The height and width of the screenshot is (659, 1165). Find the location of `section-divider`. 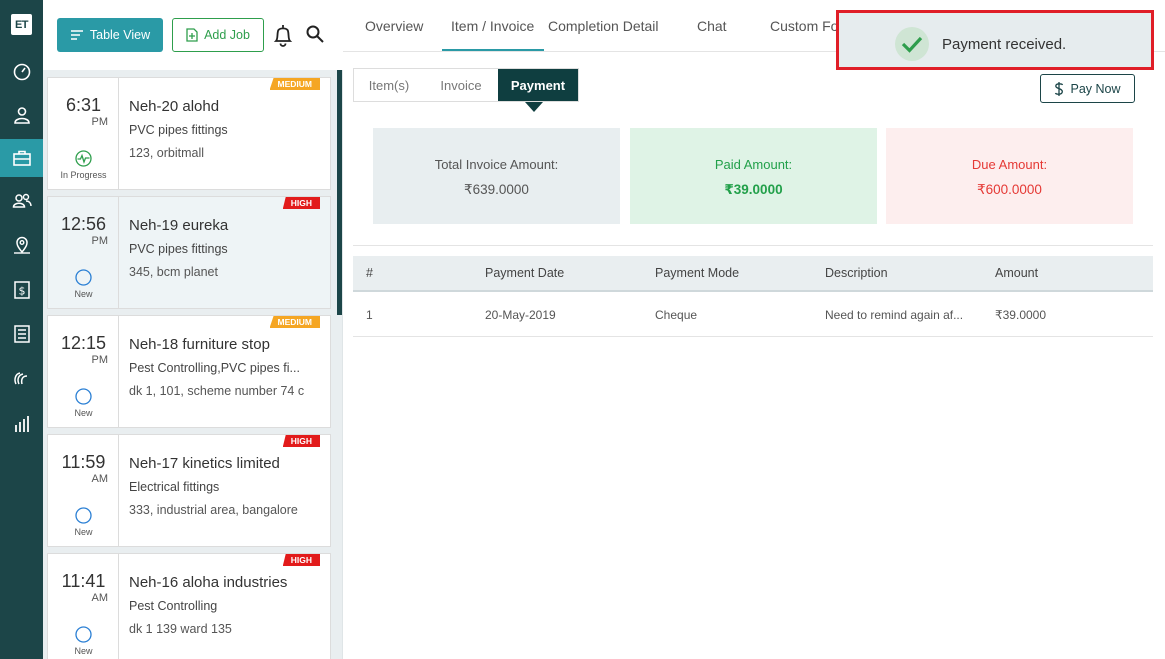

section-divider is located at coordinates (753, 245).